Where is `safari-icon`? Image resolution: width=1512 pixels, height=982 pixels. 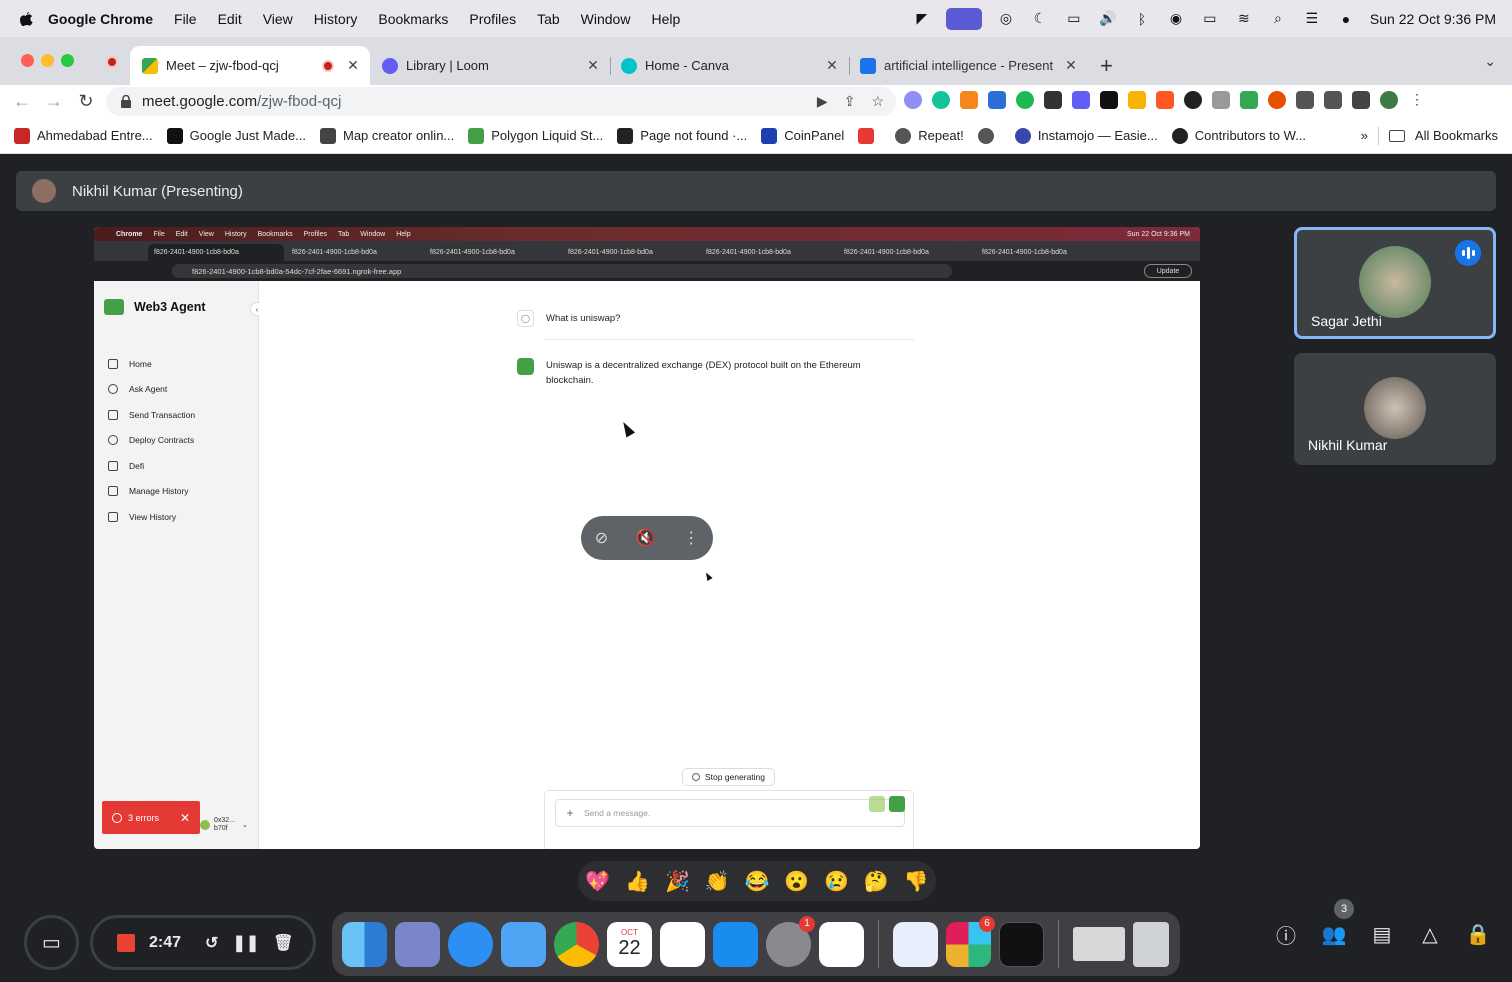 safari-icon is located at coordinates (470, 944).